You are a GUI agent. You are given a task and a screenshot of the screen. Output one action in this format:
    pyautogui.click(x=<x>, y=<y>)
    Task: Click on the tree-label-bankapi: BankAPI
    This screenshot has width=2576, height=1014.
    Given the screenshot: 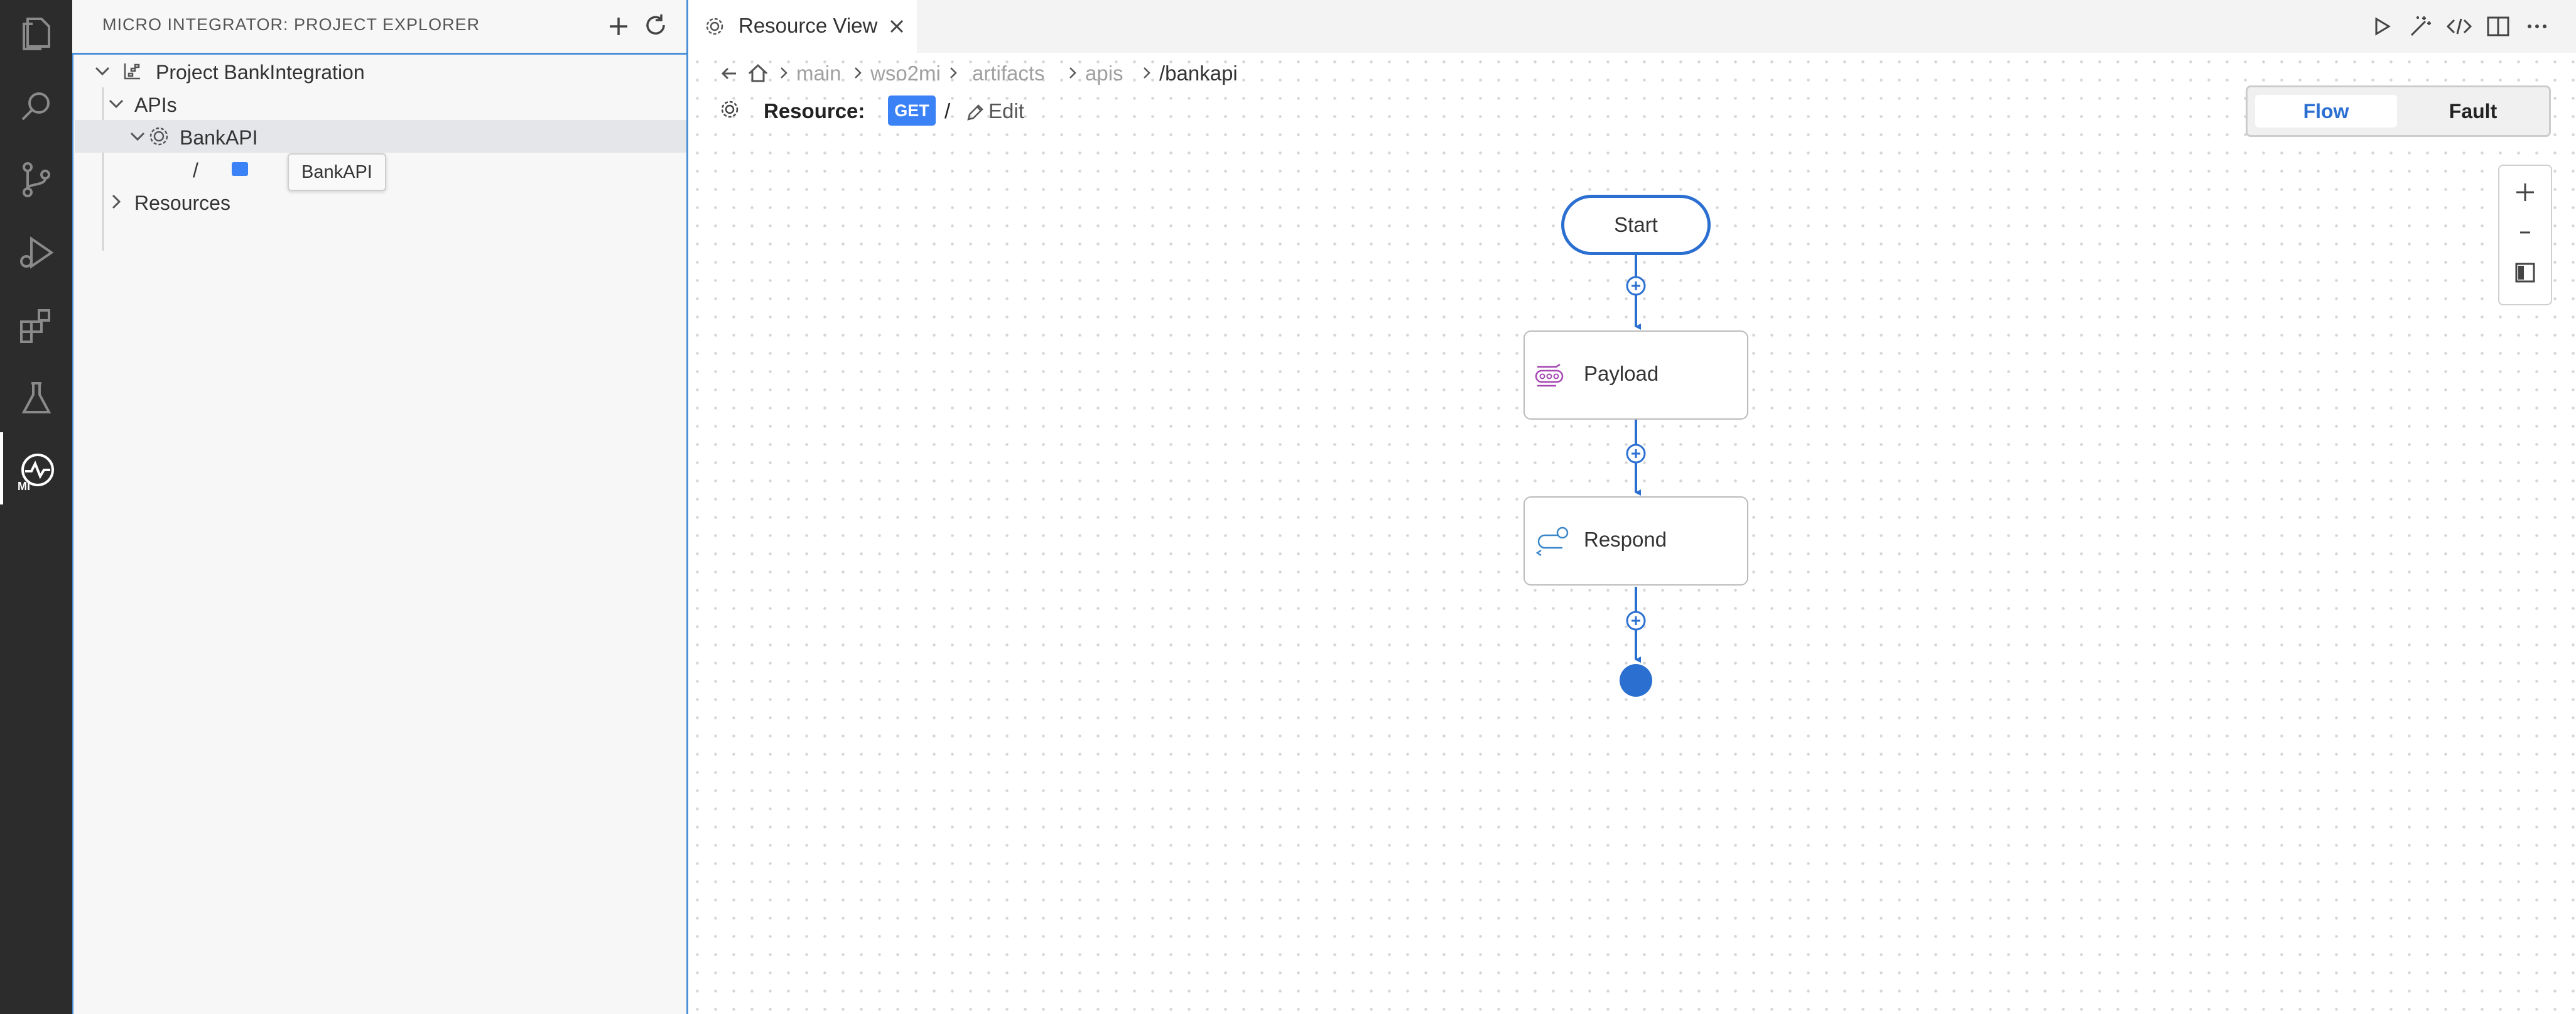 What is the action you would take?
    pyautogui.click(x=219, y=137)
    